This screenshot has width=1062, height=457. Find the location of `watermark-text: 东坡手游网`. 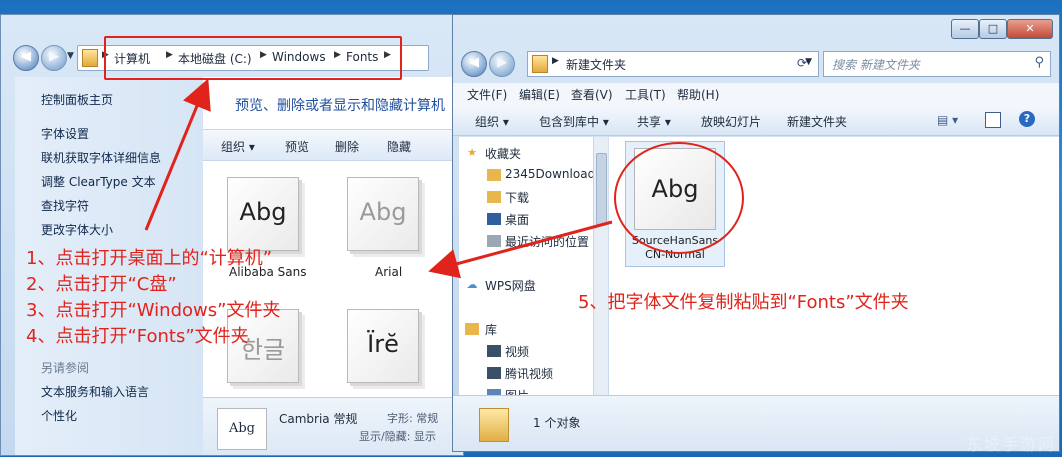

watermark-text: 东坡手游网 is located at coordinates (1010, 444).